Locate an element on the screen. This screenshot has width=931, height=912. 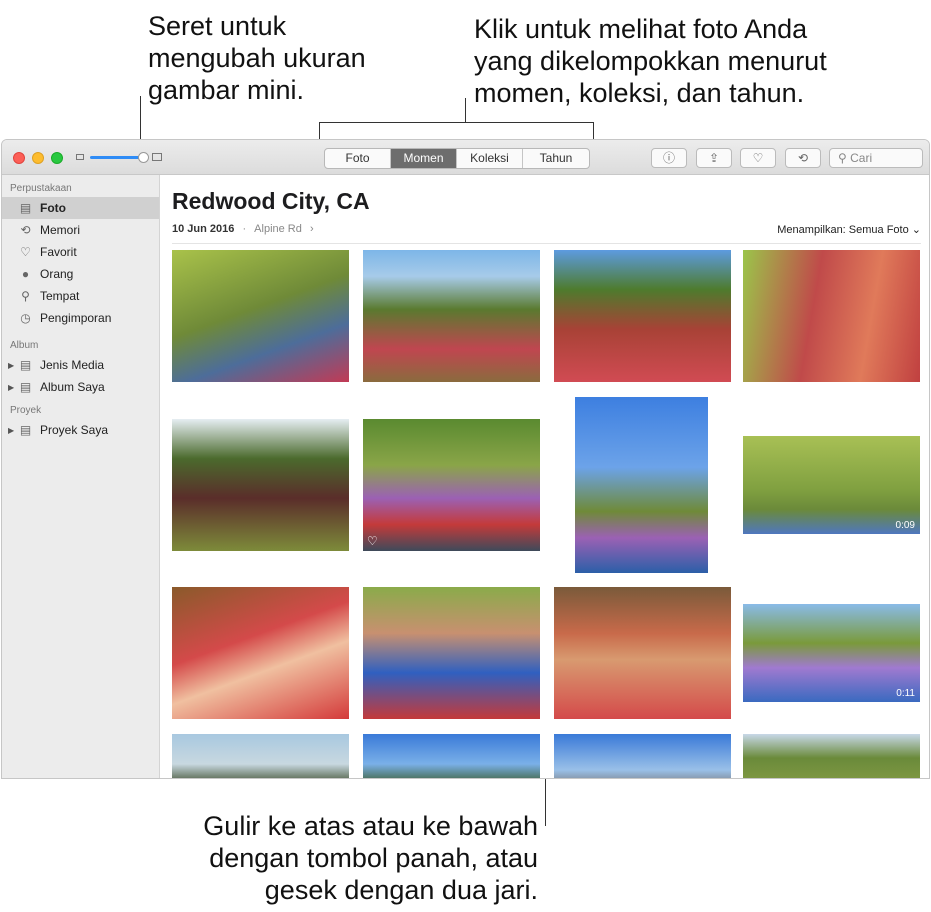
sidebar-item-label: Jenis Media is located at coordinates (72, 365).